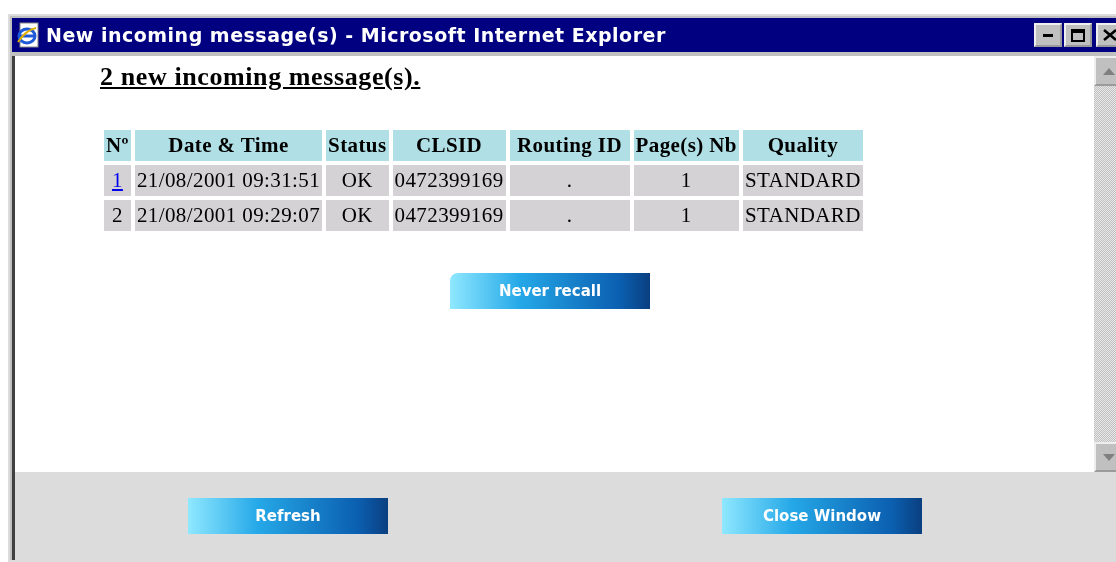  What do you see at coordinates (569, 145) in the screenshot?
I see `column-header: Routing ID` at bounding box center [569, 145].